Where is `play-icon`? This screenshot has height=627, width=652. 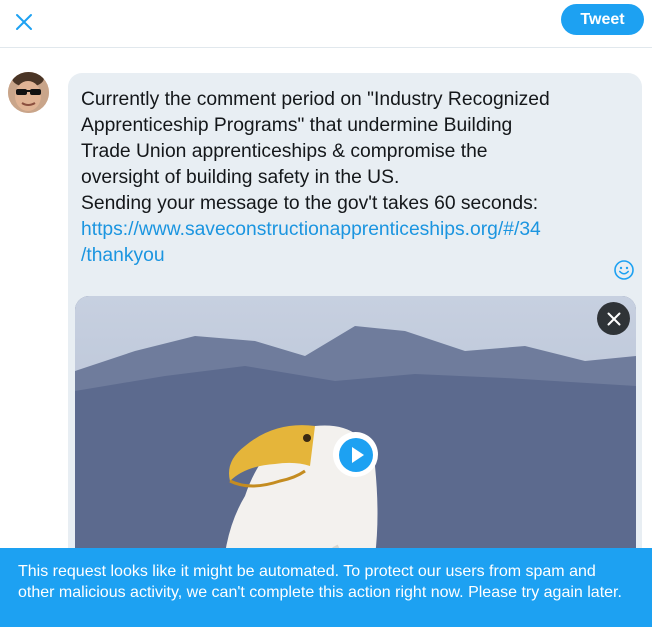 play-icon is located at coordinates (355, 454).